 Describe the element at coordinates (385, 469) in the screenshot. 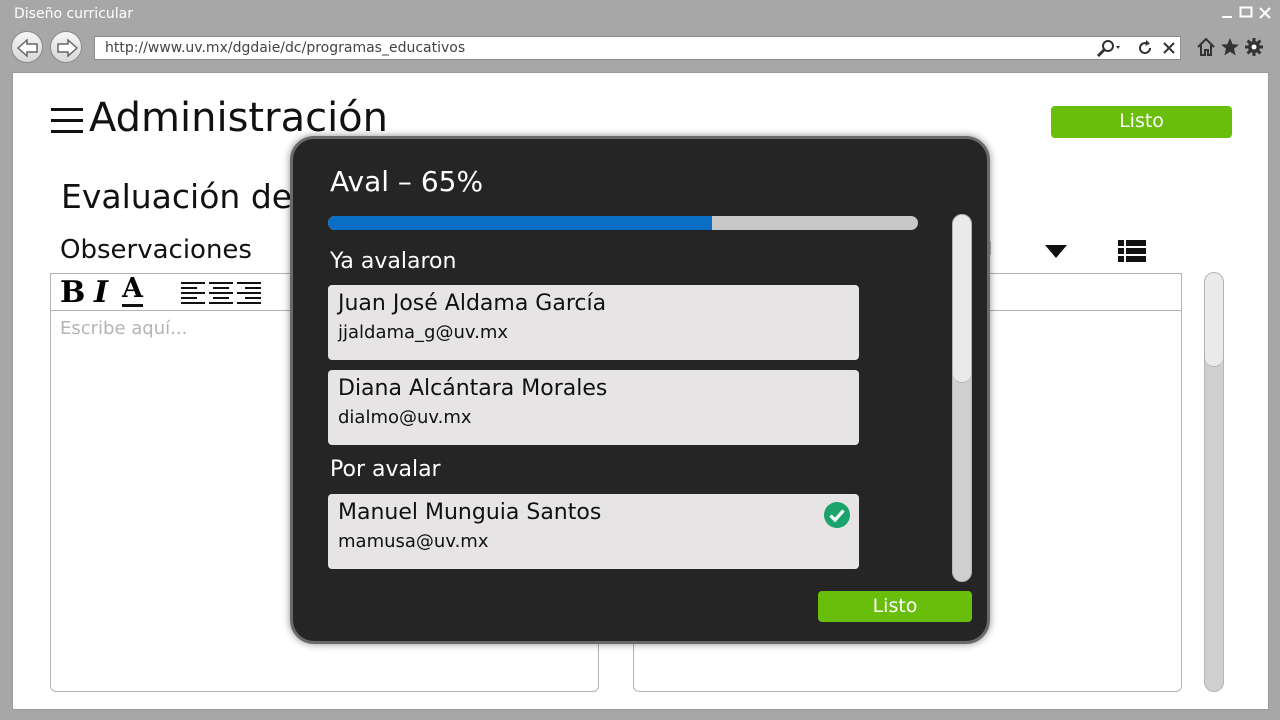

I see `group-label-pending: Por avalar` at that location.